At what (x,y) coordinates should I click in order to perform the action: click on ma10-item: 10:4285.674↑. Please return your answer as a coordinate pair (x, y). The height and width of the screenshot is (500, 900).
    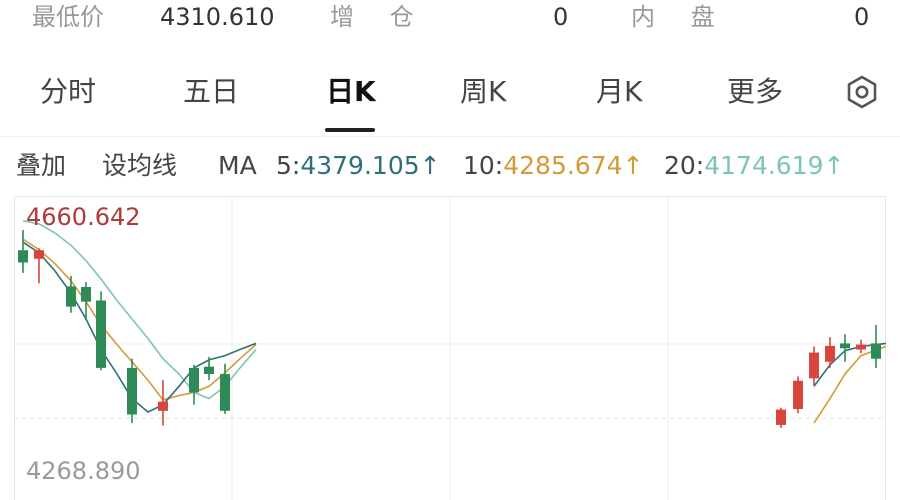
    Looking at the image, I should click on (553, 166).